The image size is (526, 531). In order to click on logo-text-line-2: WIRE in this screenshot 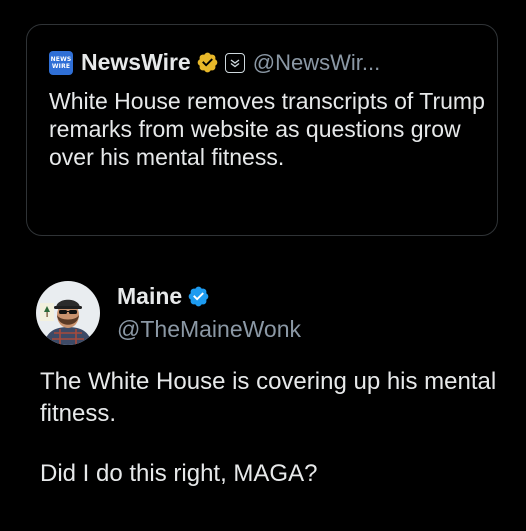, I will do `click(61, 66)`.